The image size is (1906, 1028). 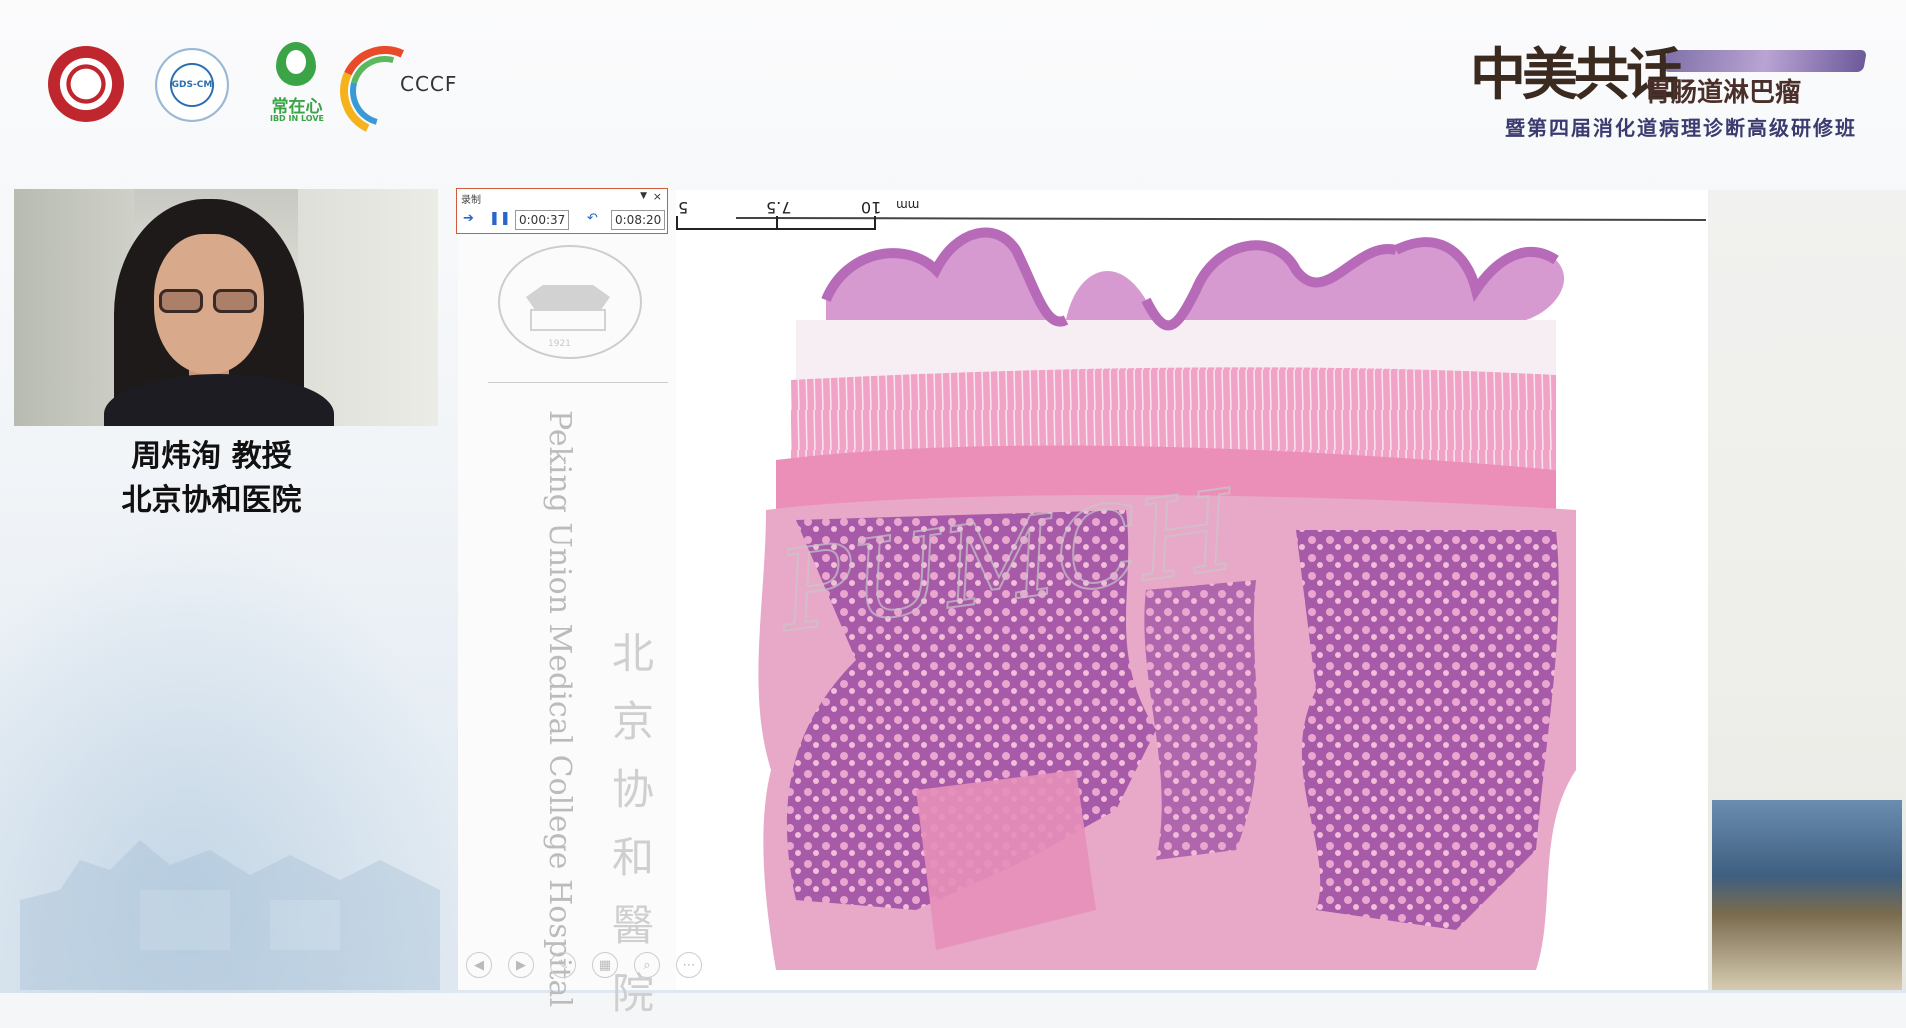 What do you see at coordinates (1681, 128) in the screenshot?
I see `event-title-sub: 暨第四届消化道病理诊断高级研修班` at bounding box center [1681, 128].